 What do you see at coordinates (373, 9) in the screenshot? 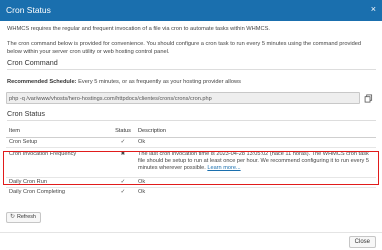
I see `close-icon: ×` at bounding box center [373, 9].